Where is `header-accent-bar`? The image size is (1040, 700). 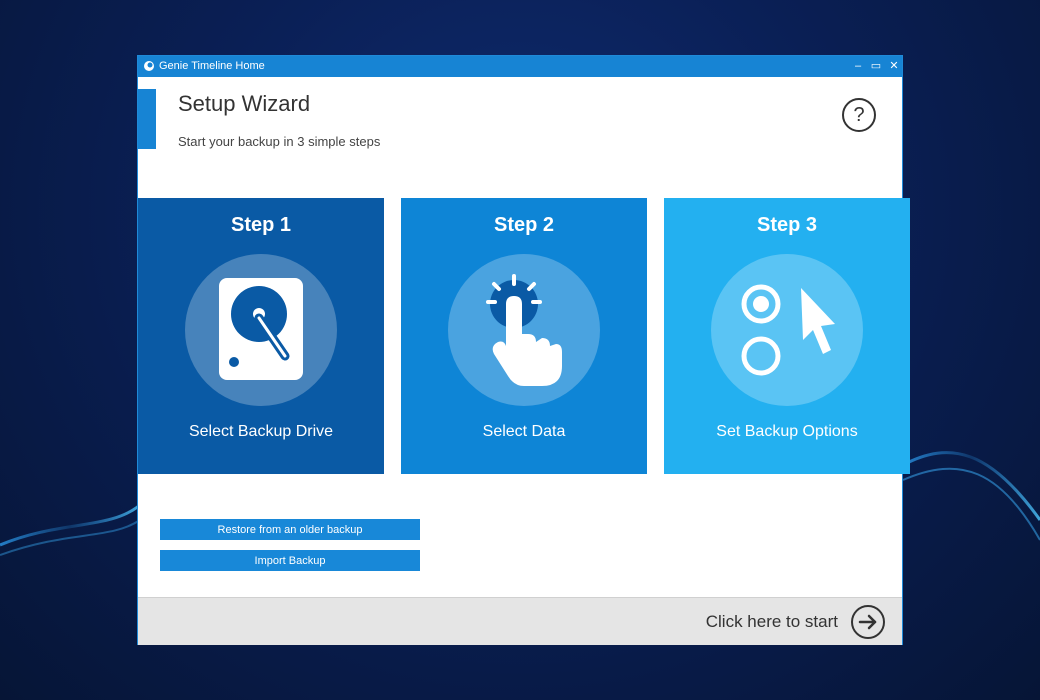
header-accent-bar is located at coordinates (147, 119).